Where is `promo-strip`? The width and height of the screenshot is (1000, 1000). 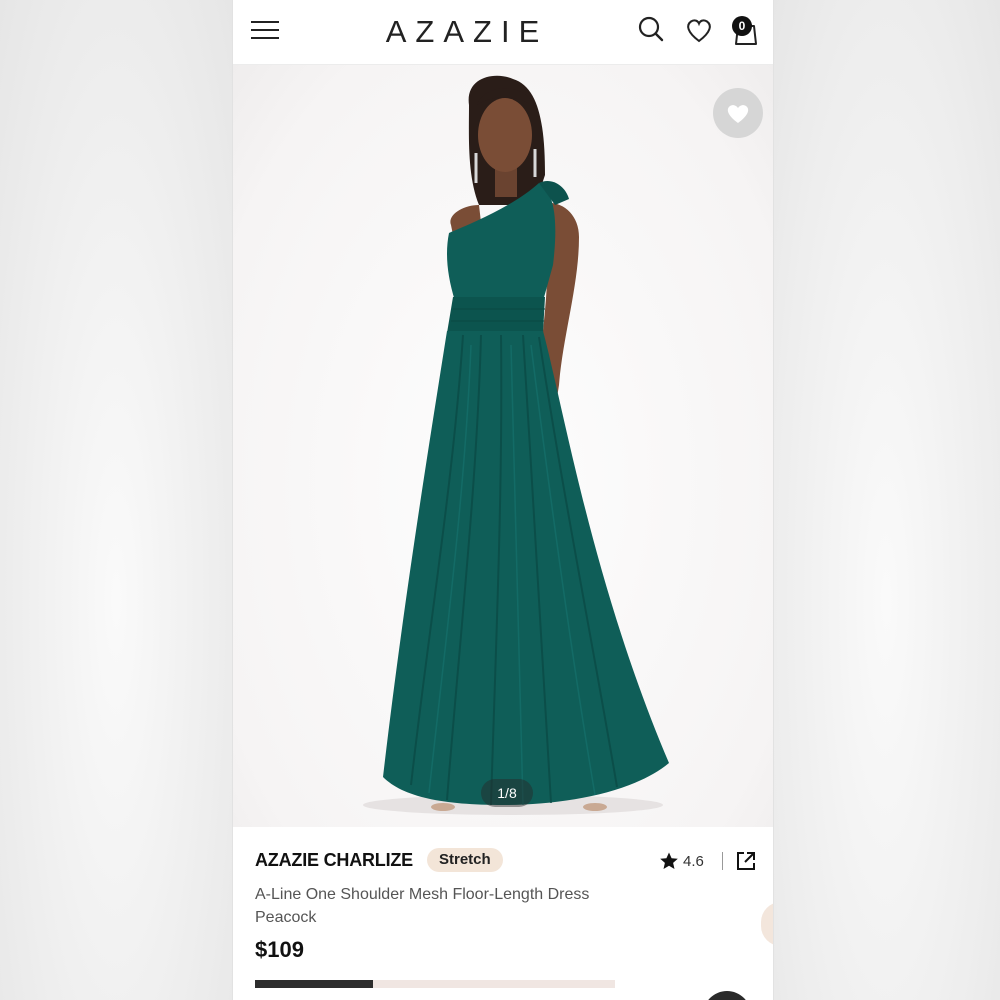
promo-strip is located at coordinates (435, 984).